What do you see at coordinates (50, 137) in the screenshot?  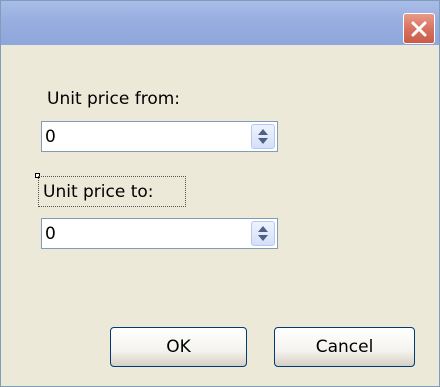 I see `unit-price-from-value: 0` at bounding box center [50, 137].